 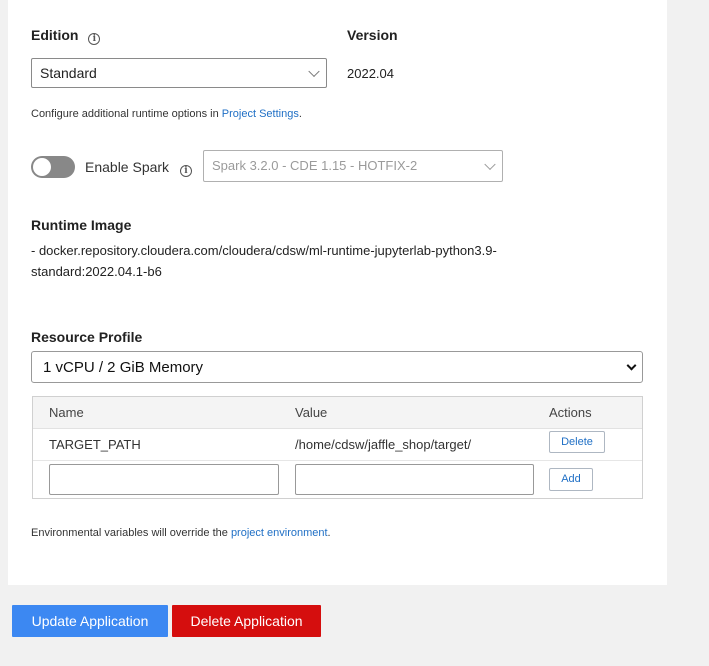 What do you see at coordinates (279, 533) in the screenshot?
I see `project-environment-link: project environment` at bounding box center [279, 533].